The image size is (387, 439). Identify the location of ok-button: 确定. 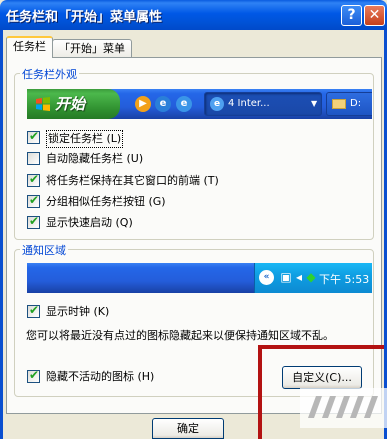
(188, 428).